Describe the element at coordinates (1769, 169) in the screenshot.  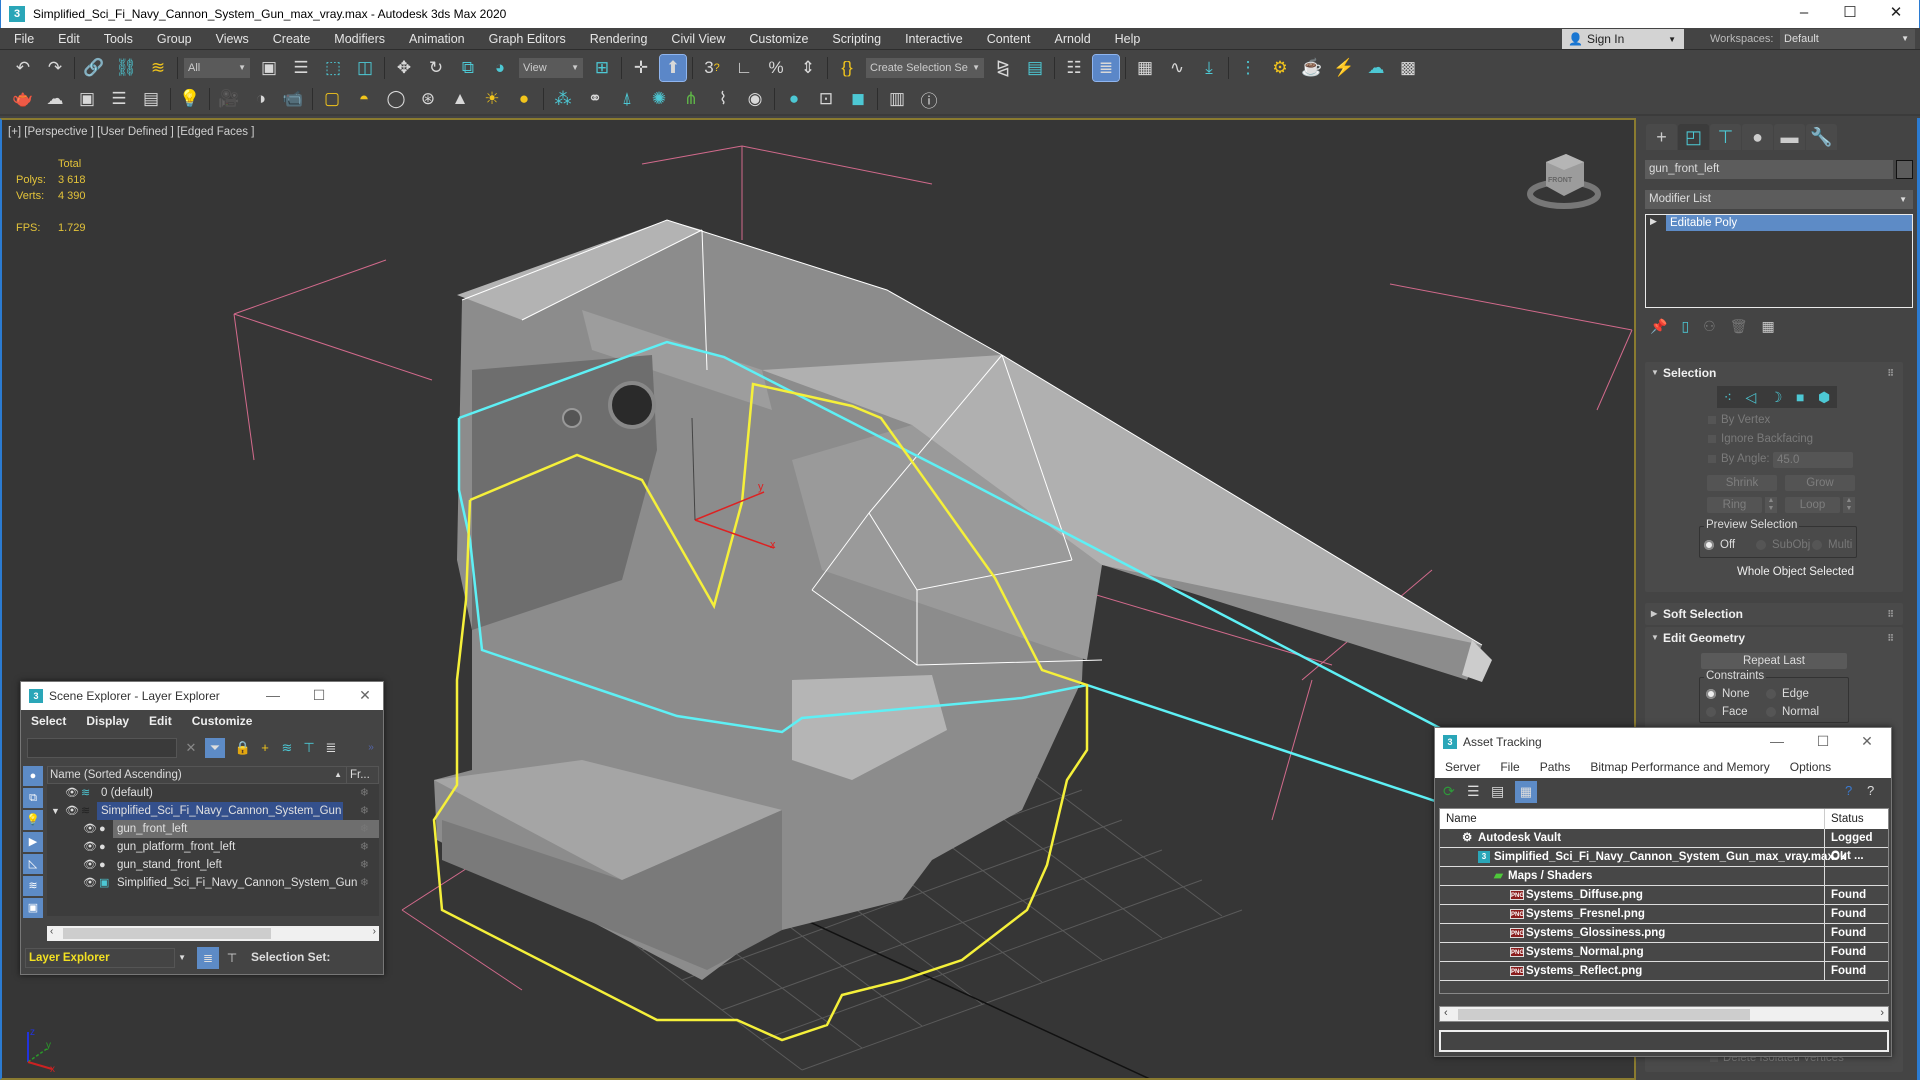
I see `object-name-field: gun_front_left` at that location.